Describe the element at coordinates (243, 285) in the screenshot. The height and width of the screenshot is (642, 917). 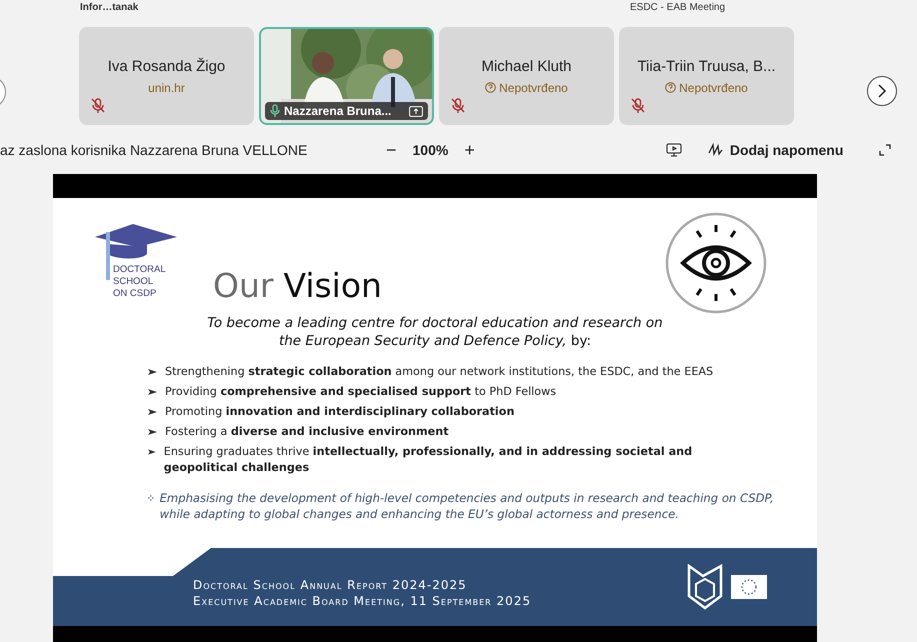
I see `slide-title: Our` at that location.